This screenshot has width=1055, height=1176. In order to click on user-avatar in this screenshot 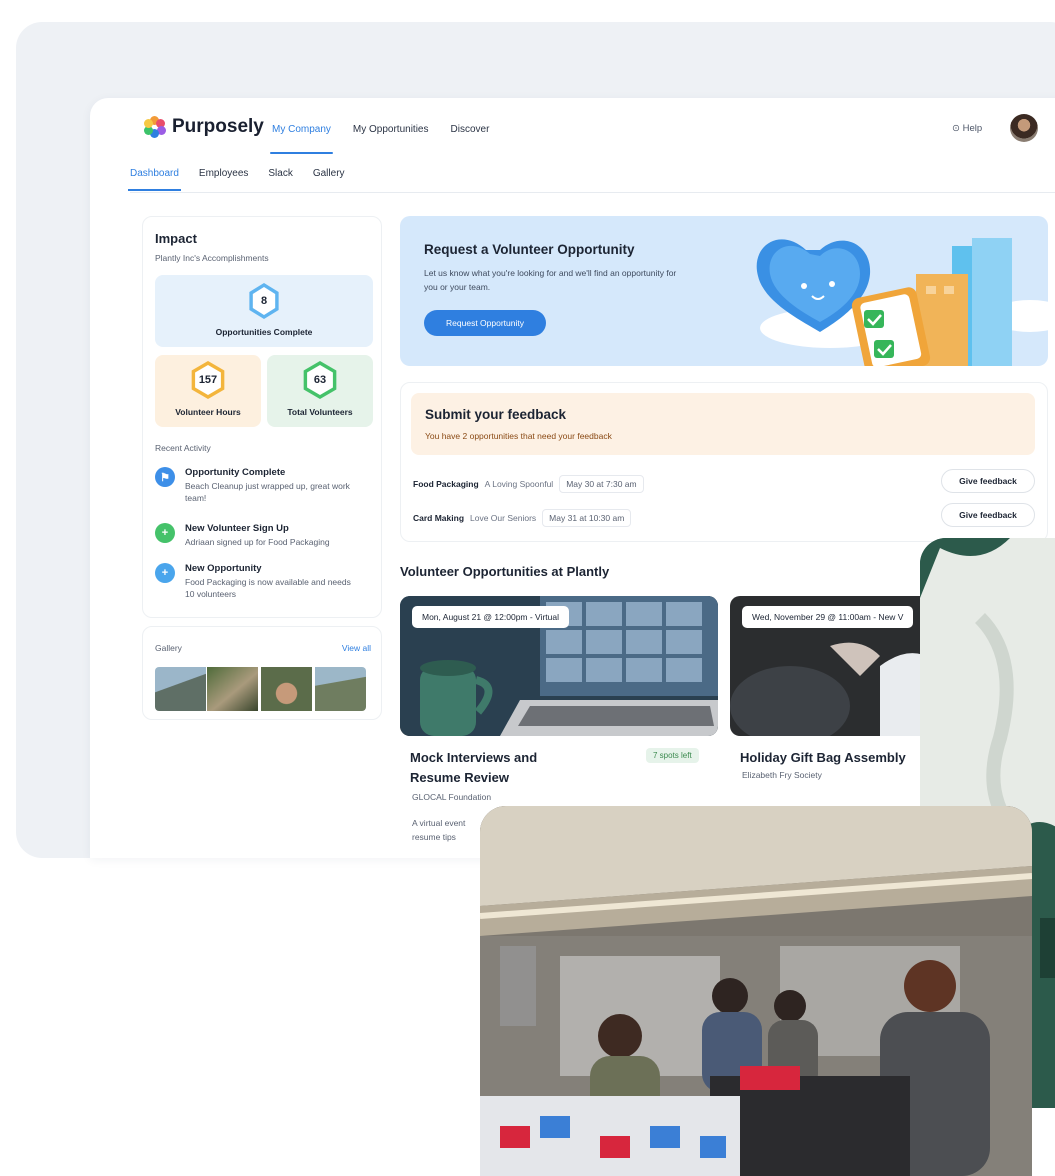, I will do `click(1024, 128)`.